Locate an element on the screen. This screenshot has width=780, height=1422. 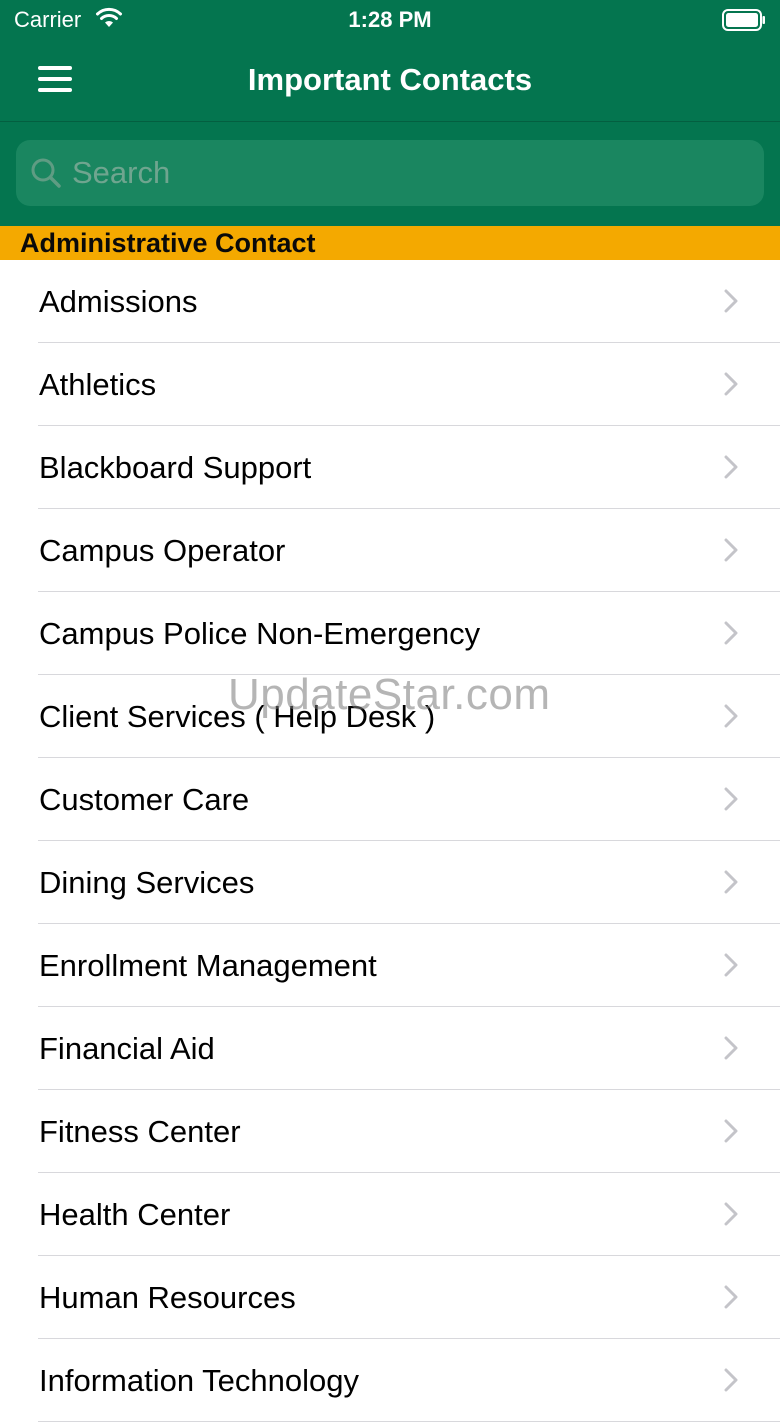
contact-list-item: Campus Police Non-Emergency is located at coordinates (390, 633).